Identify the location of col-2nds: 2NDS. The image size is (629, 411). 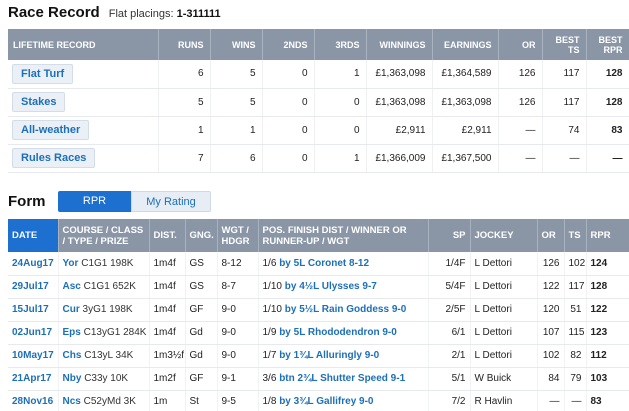
(288, 44).